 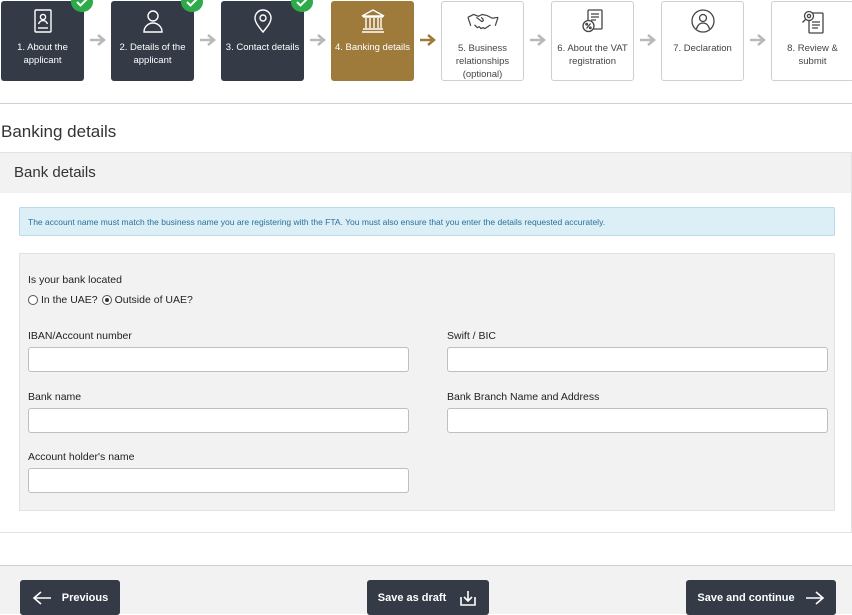 What do you see at coordinates (85, 597) in the screenshot?
I see `previous-label: Previous` at bounding box center [85, 597].